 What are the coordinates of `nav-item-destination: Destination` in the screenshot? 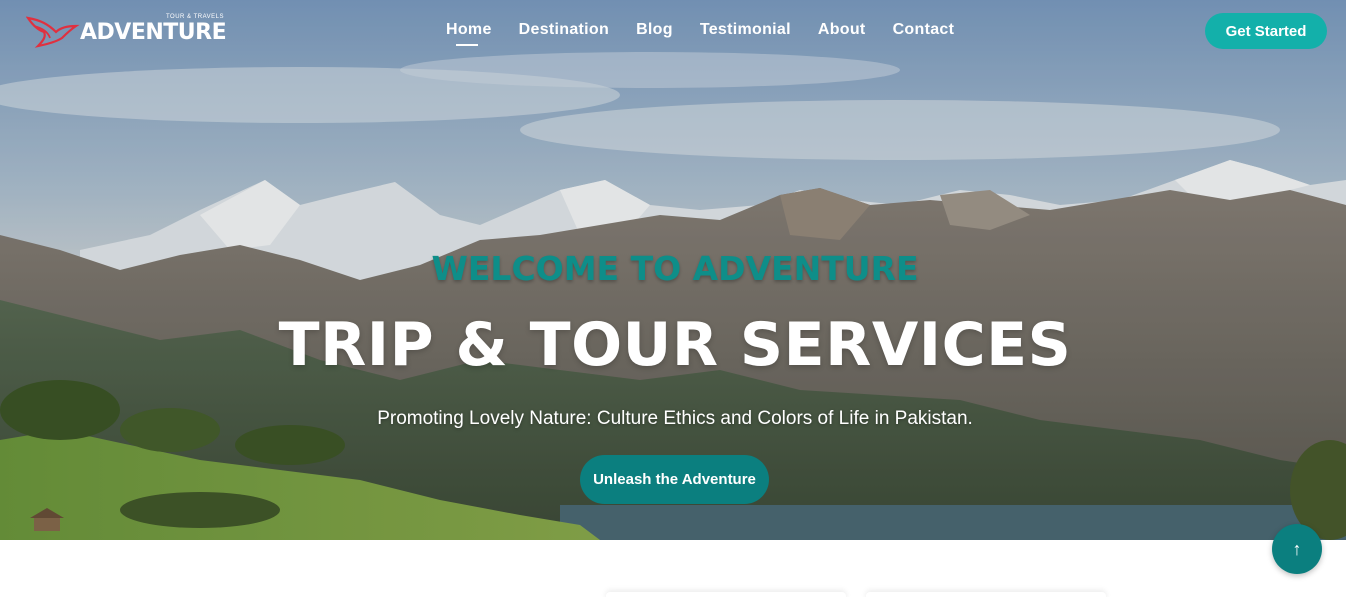 It's located at (564, 30).